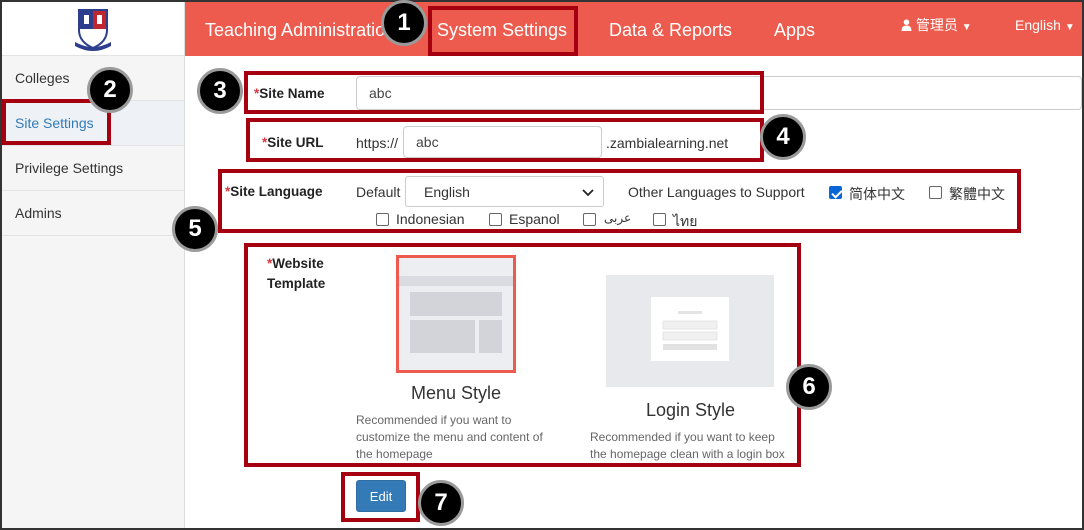  Describe the element at coordinates (667, 143) in the screenshot. I see `site-url-suffix: .zambialearning.net` at that location.